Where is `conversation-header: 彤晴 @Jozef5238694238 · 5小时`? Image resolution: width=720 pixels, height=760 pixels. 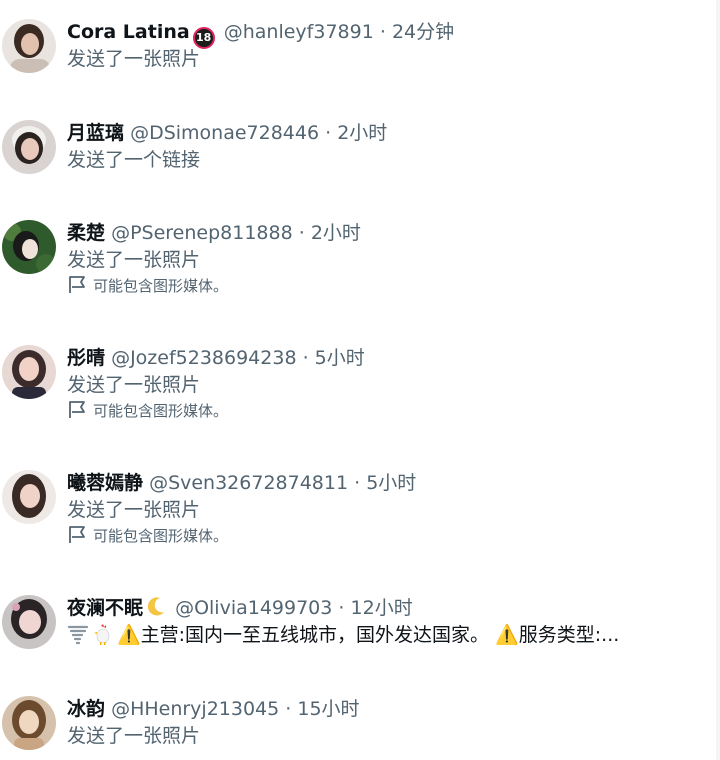 conversation-header: 彤晴 @Jozef5238694238 · 5小时 is located at coordinates (216, 358).